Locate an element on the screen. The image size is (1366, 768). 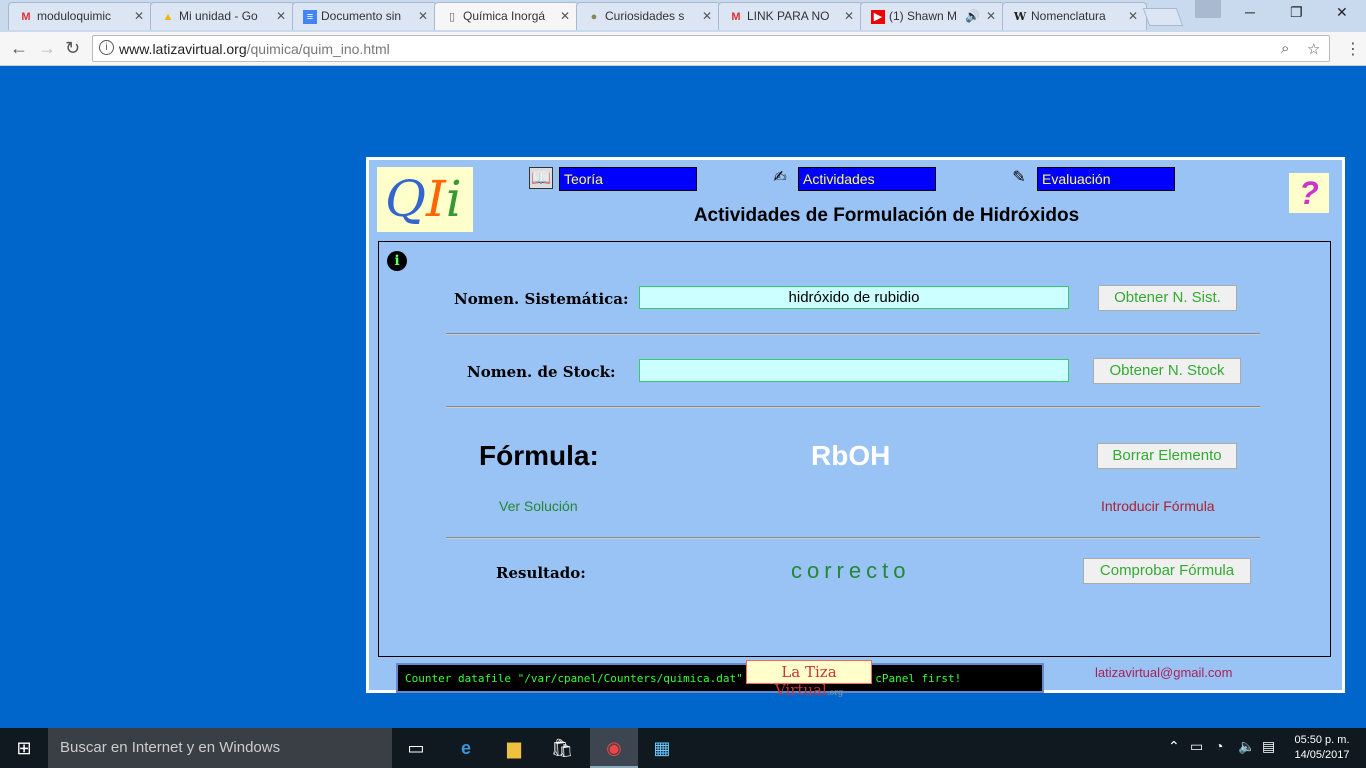
nav-evaluacion-label: Evaluación is located at coordinates (1106, 179).